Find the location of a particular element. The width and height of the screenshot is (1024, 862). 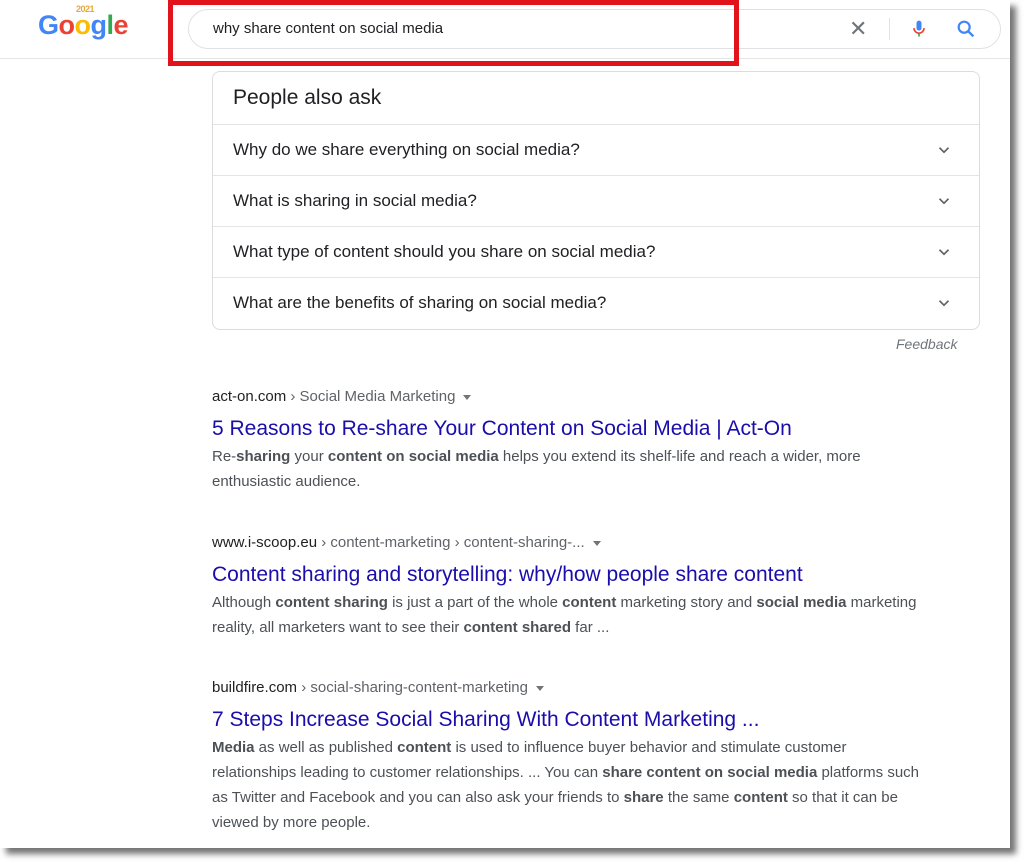

logo-letter: G is located at coordinates (48, 25).